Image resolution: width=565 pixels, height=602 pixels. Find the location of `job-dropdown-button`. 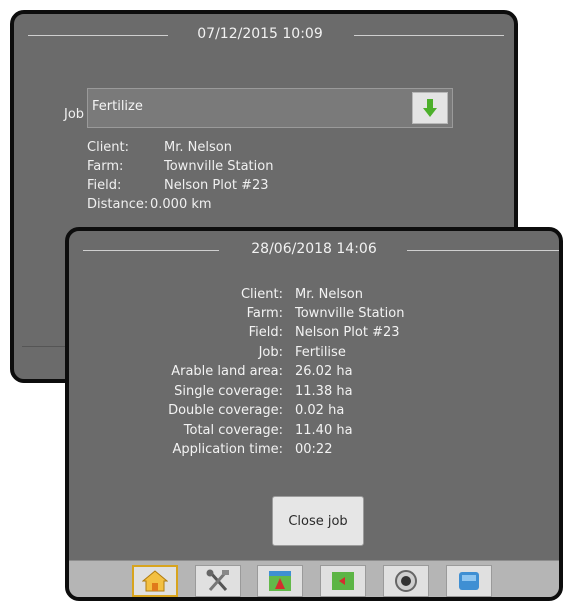

job-dropdown-button is located at coordinates (430, 108).